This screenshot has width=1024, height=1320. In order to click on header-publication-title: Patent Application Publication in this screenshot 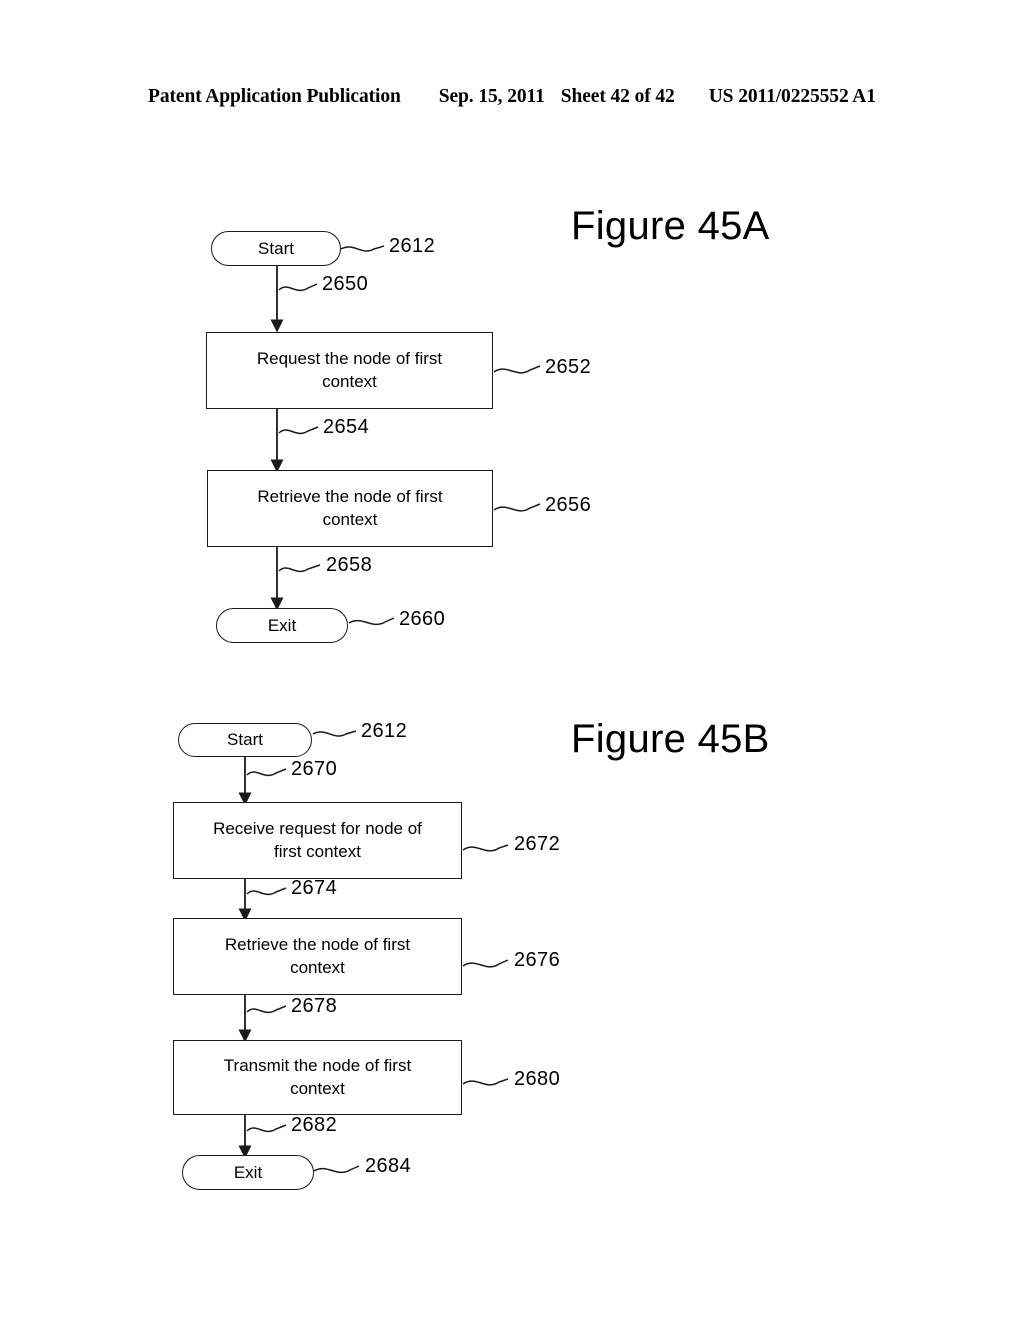, I will do `click(274, 96)`.